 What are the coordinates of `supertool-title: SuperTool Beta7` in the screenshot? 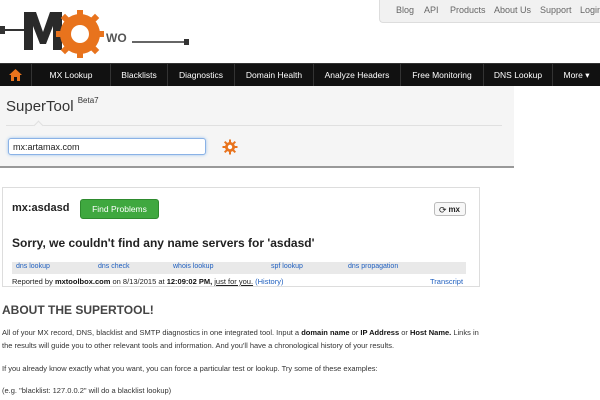 It's located at (52, 105).